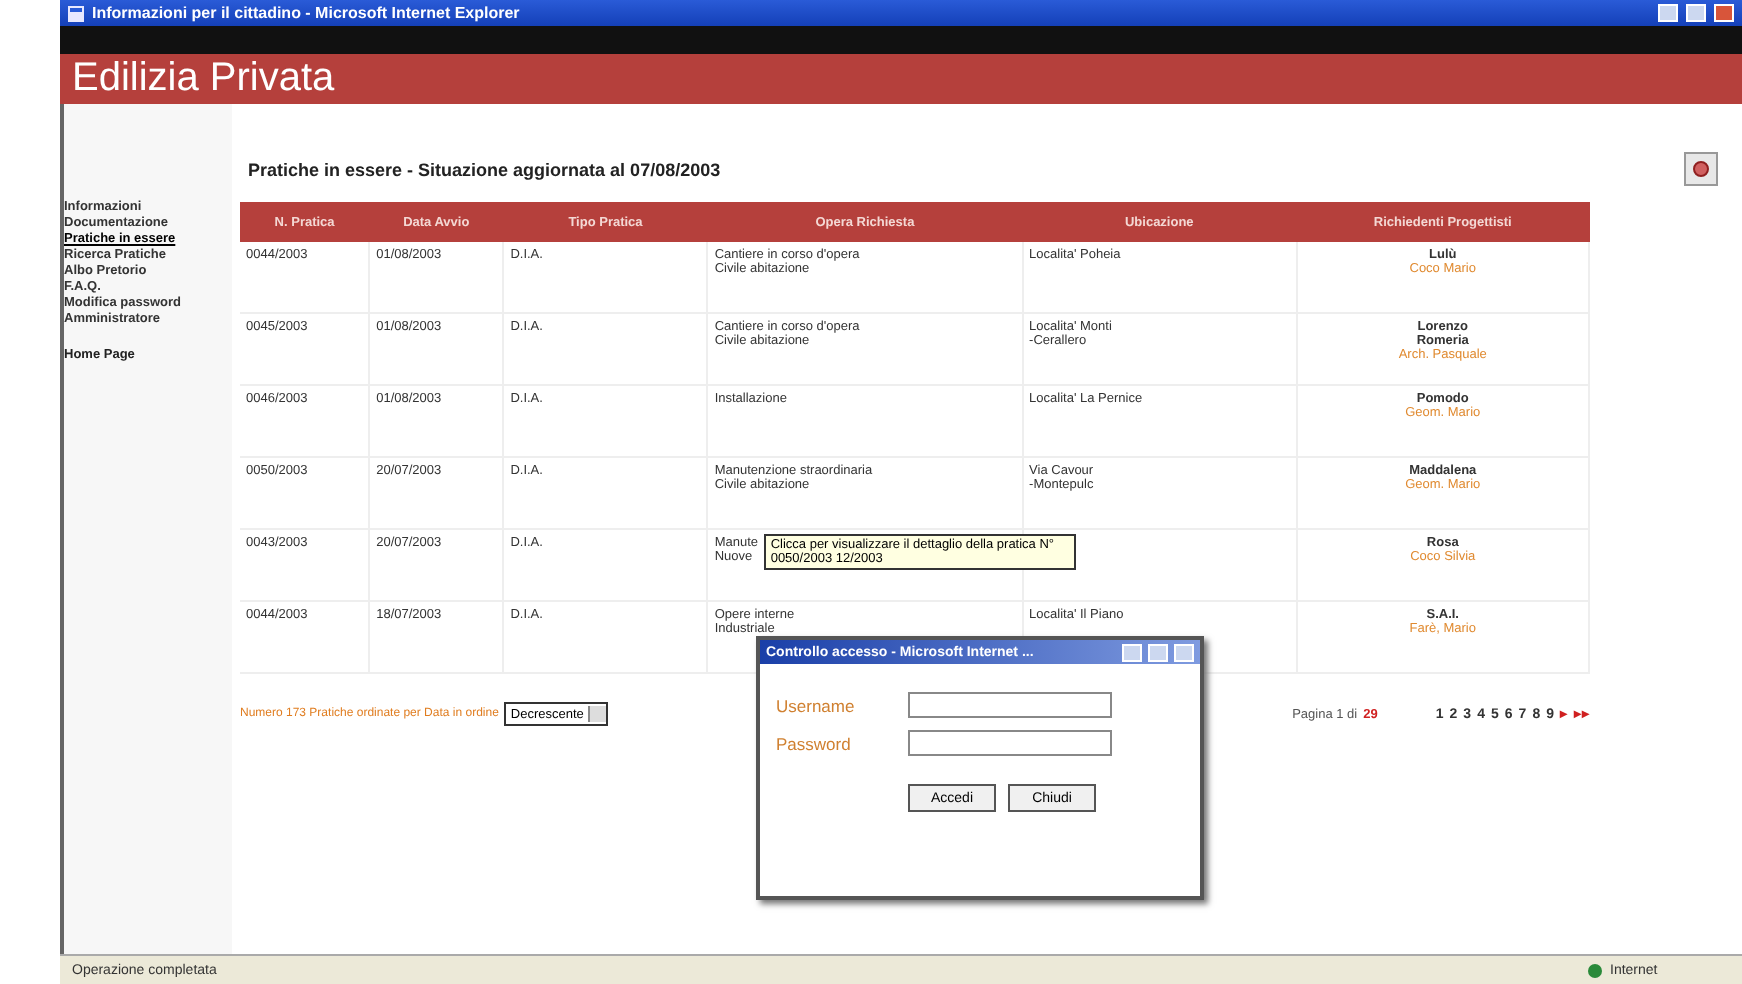  Describe the element at coordinates (1132, 652) in the screenshot. I see `minimize-button` at that location.